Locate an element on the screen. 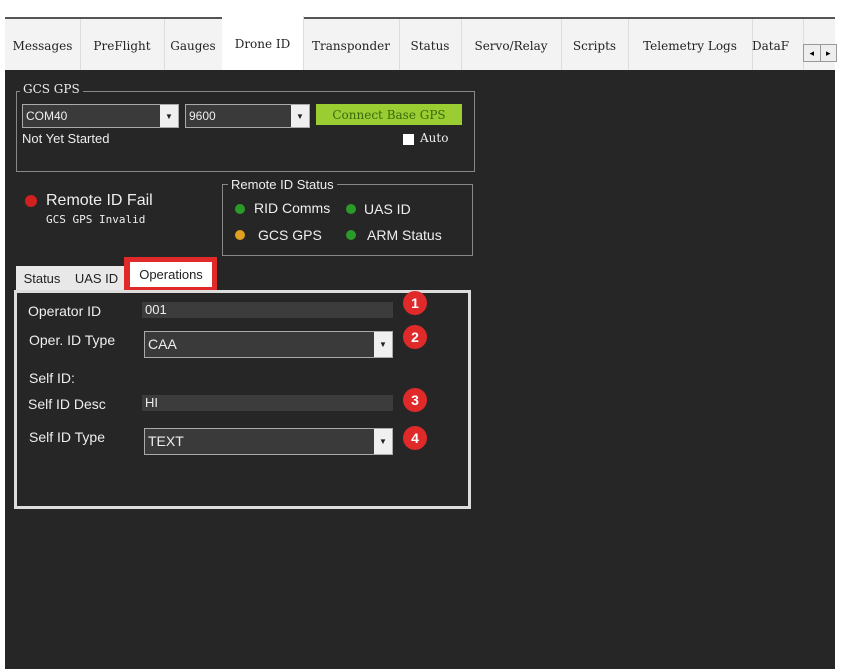 Image resolution: width=841 pixels, height=669 pixels. gcs-gps-title: GCS GPS is located at coordinates (51, 89).